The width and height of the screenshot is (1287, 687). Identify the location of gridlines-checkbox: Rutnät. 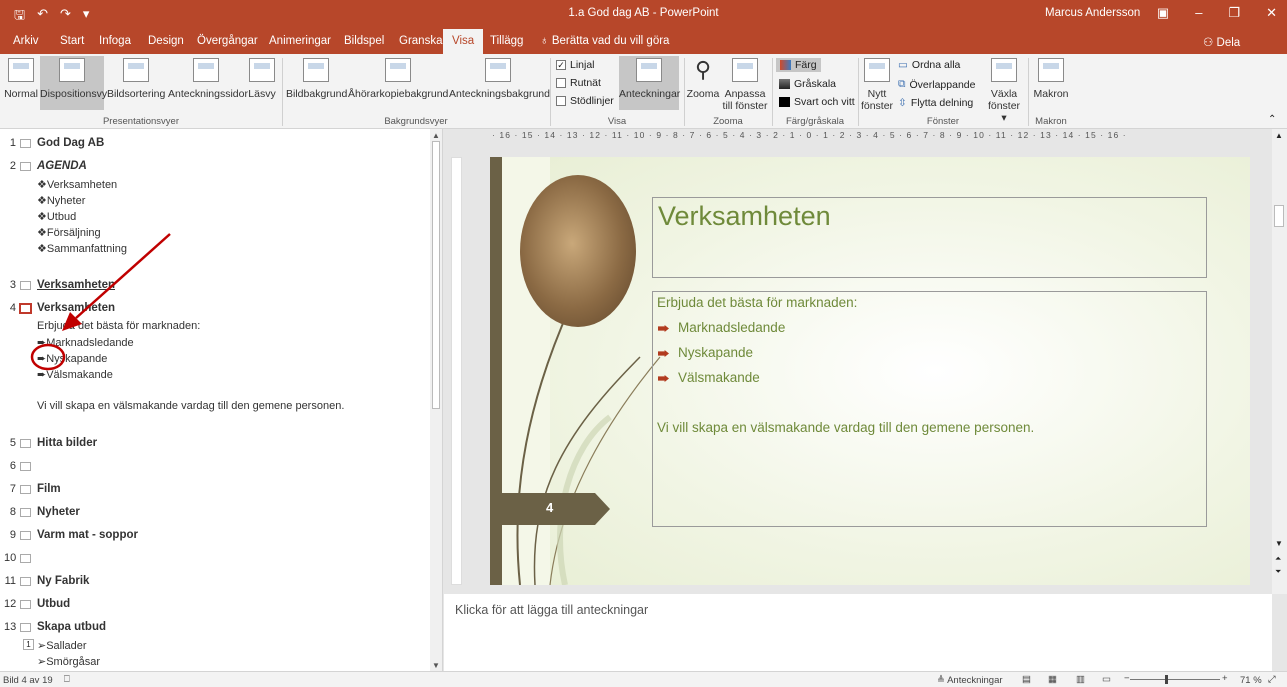
(578, 83).